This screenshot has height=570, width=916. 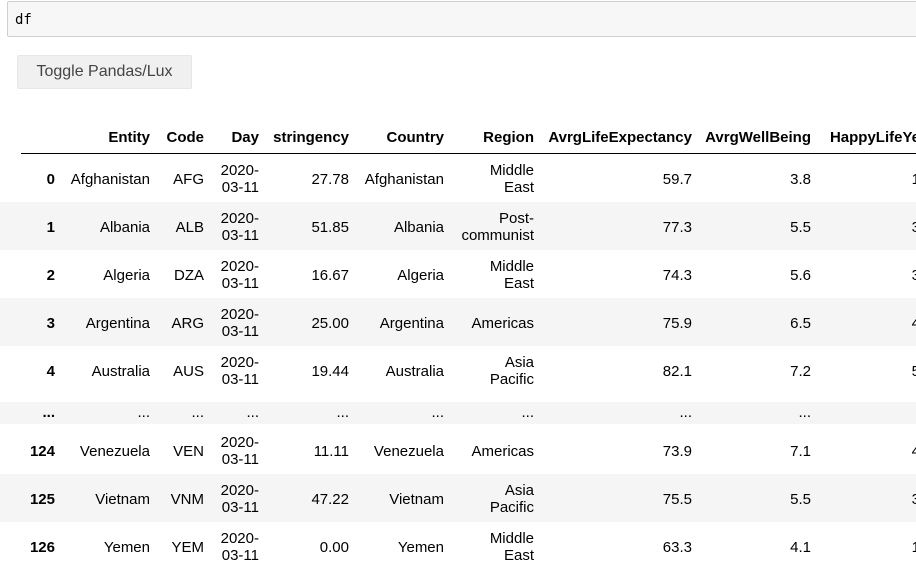 I want to click on cell-life-expectancy: 63.3, so click(x=677, y=547).